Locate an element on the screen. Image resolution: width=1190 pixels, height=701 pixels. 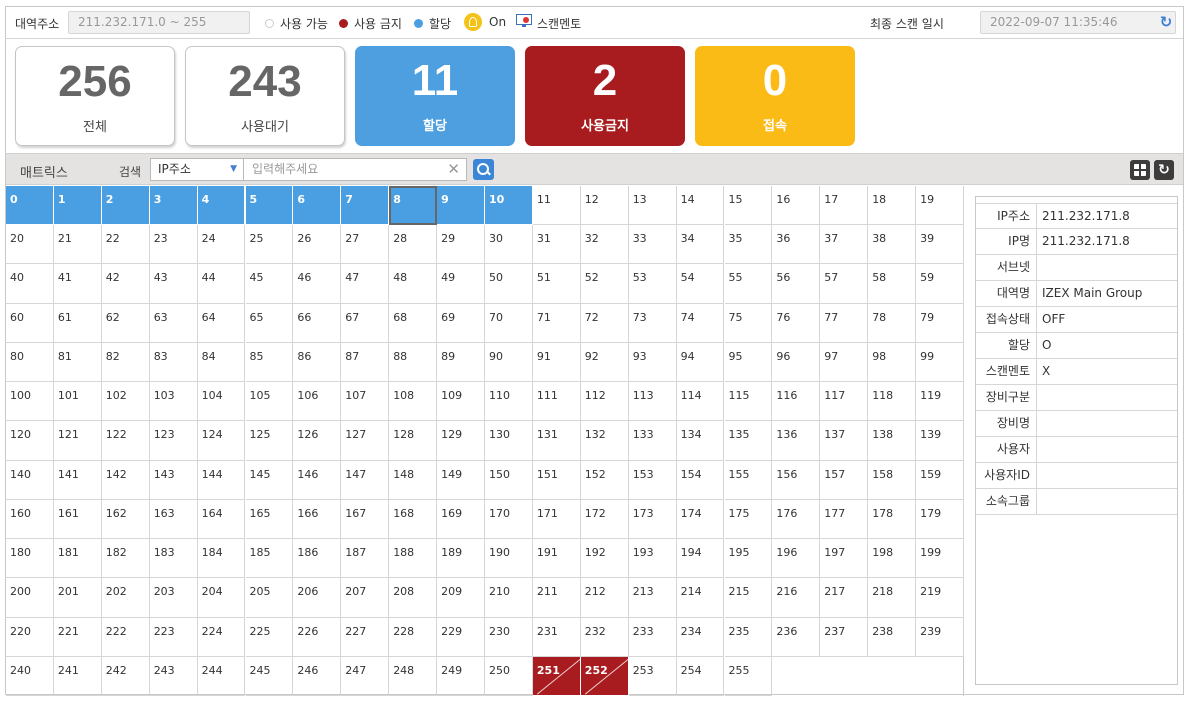
ip-cell: 39 is located at coordinates (940, 245).